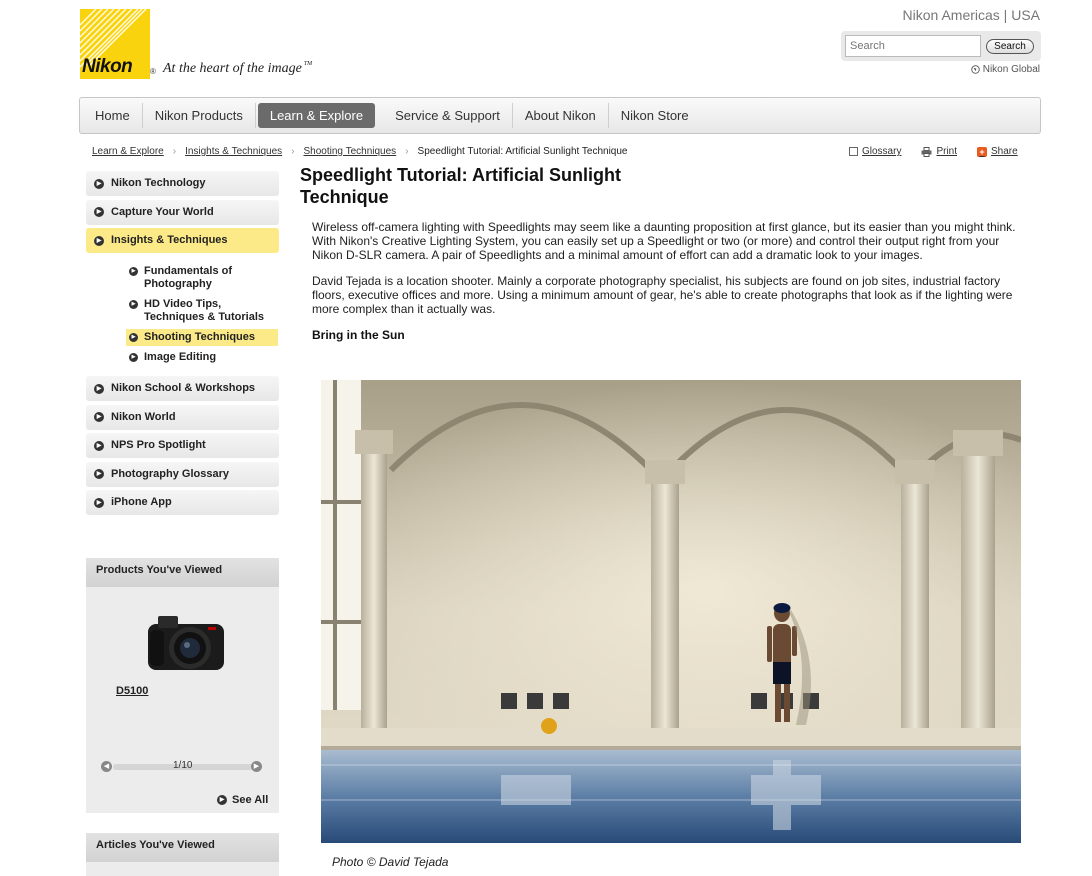  Describe the element at coordinates (1011, 69) in the screenshot. I see `nikon-global-label: Nikon Global` at that location.